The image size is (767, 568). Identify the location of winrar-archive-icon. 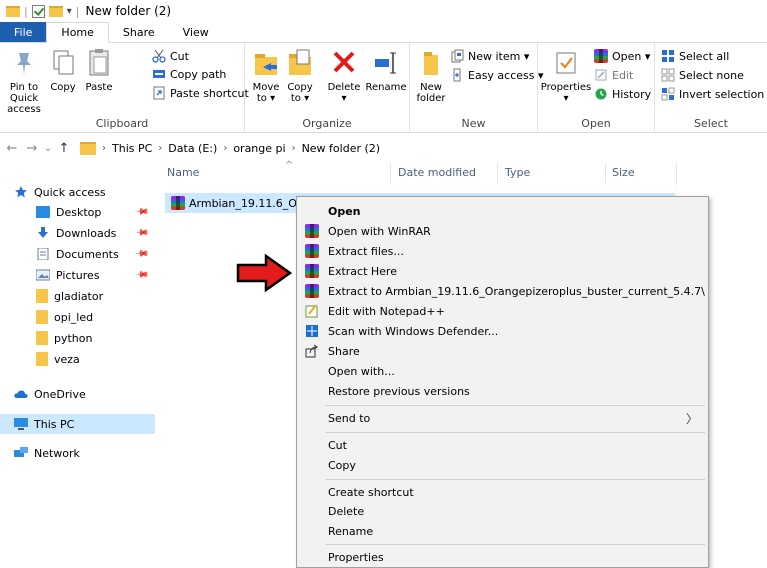
(178, 203).